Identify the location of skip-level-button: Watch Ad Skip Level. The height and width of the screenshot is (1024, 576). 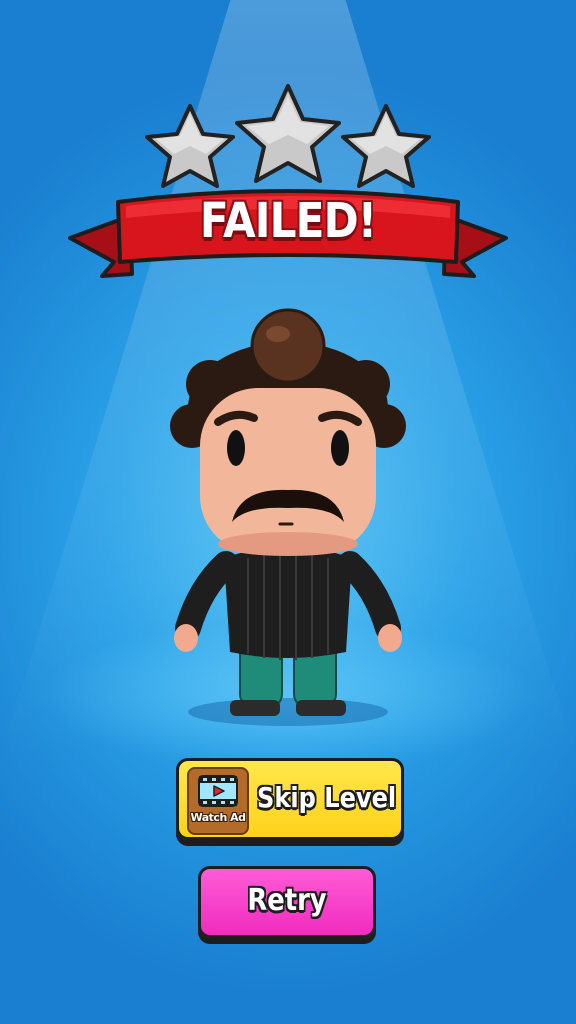
(290, 799).